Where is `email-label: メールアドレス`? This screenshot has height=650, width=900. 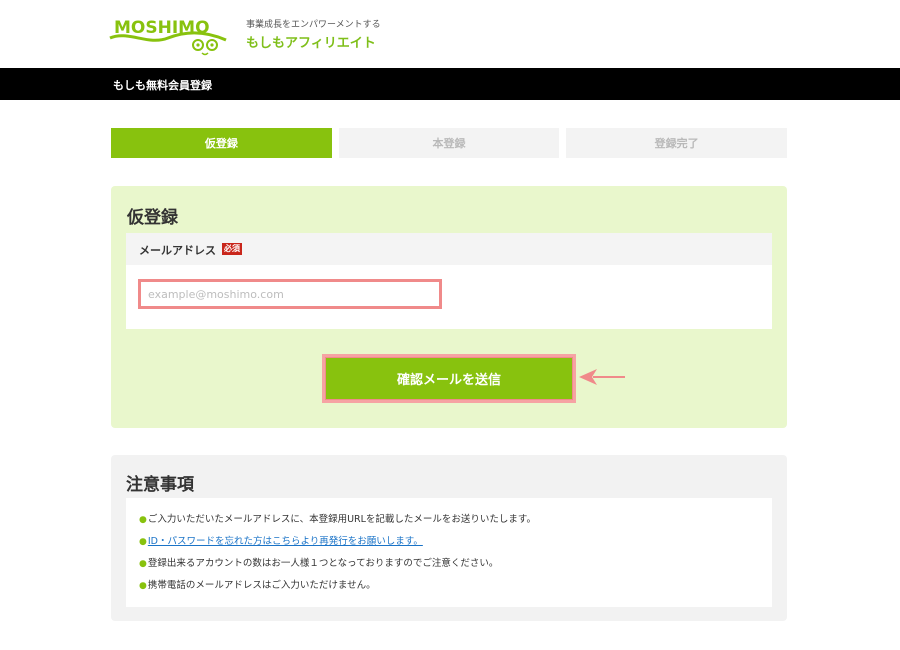
email-label: メールアドレス is located at coordinates (177, 250).